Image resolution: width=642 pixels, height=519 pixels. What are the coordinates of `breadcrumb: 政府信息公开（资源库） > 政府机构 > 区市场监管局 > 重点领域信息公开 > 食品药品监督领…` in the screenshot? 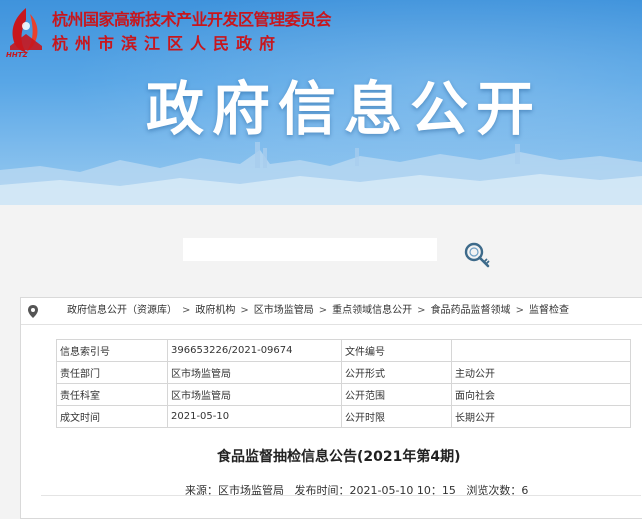 It's located at (331, 311).